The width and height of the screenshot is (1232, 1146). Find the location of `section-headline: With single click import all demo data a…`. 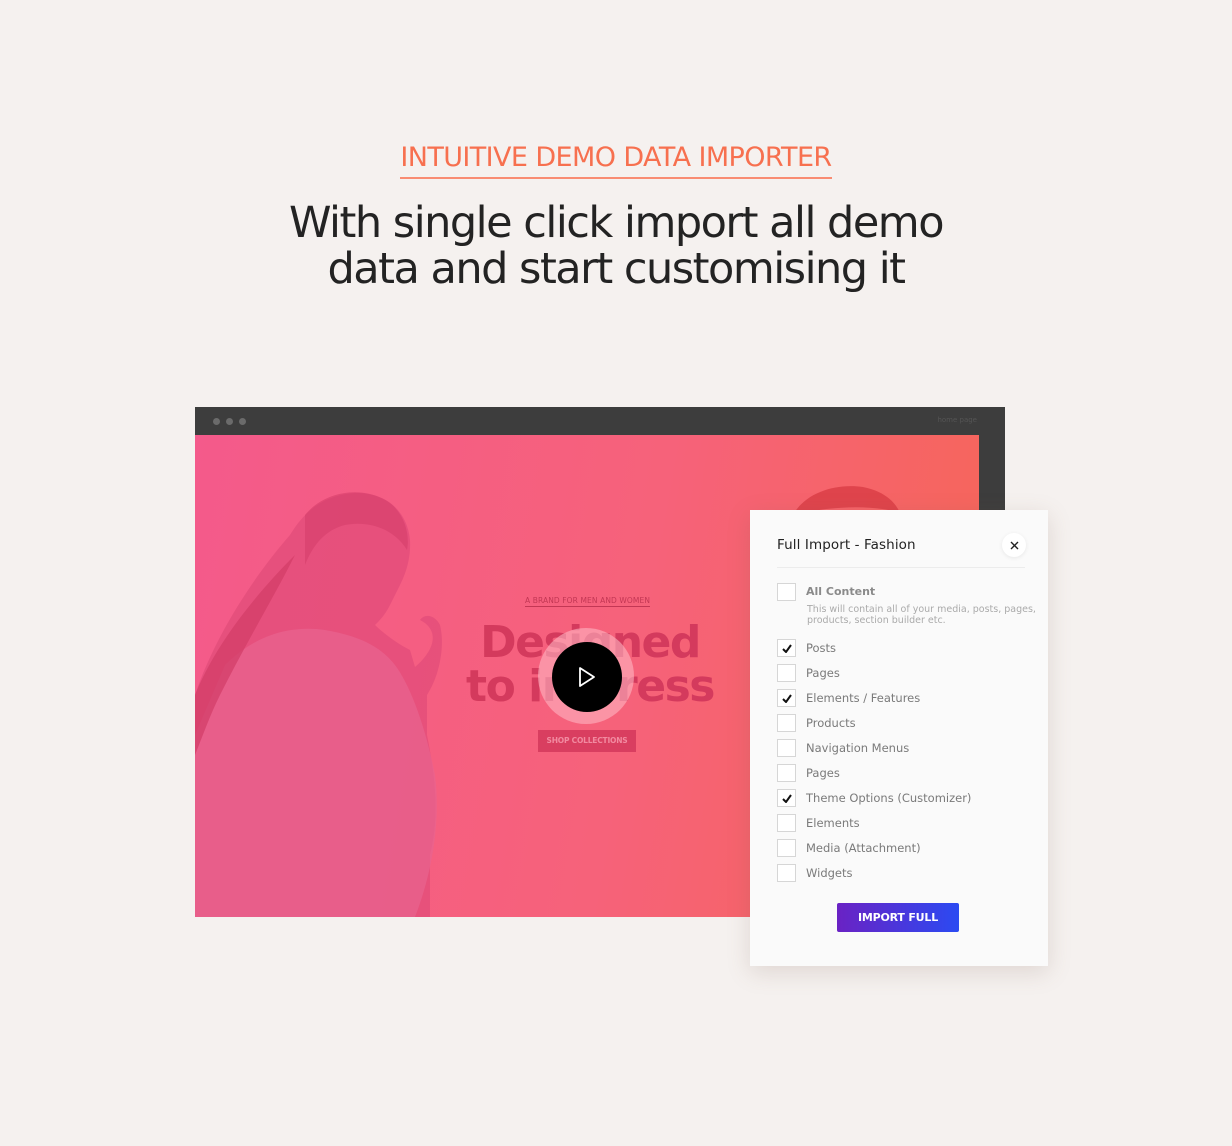

section-headline: With single click import all demo data a… is located at coordinates (616, 246).